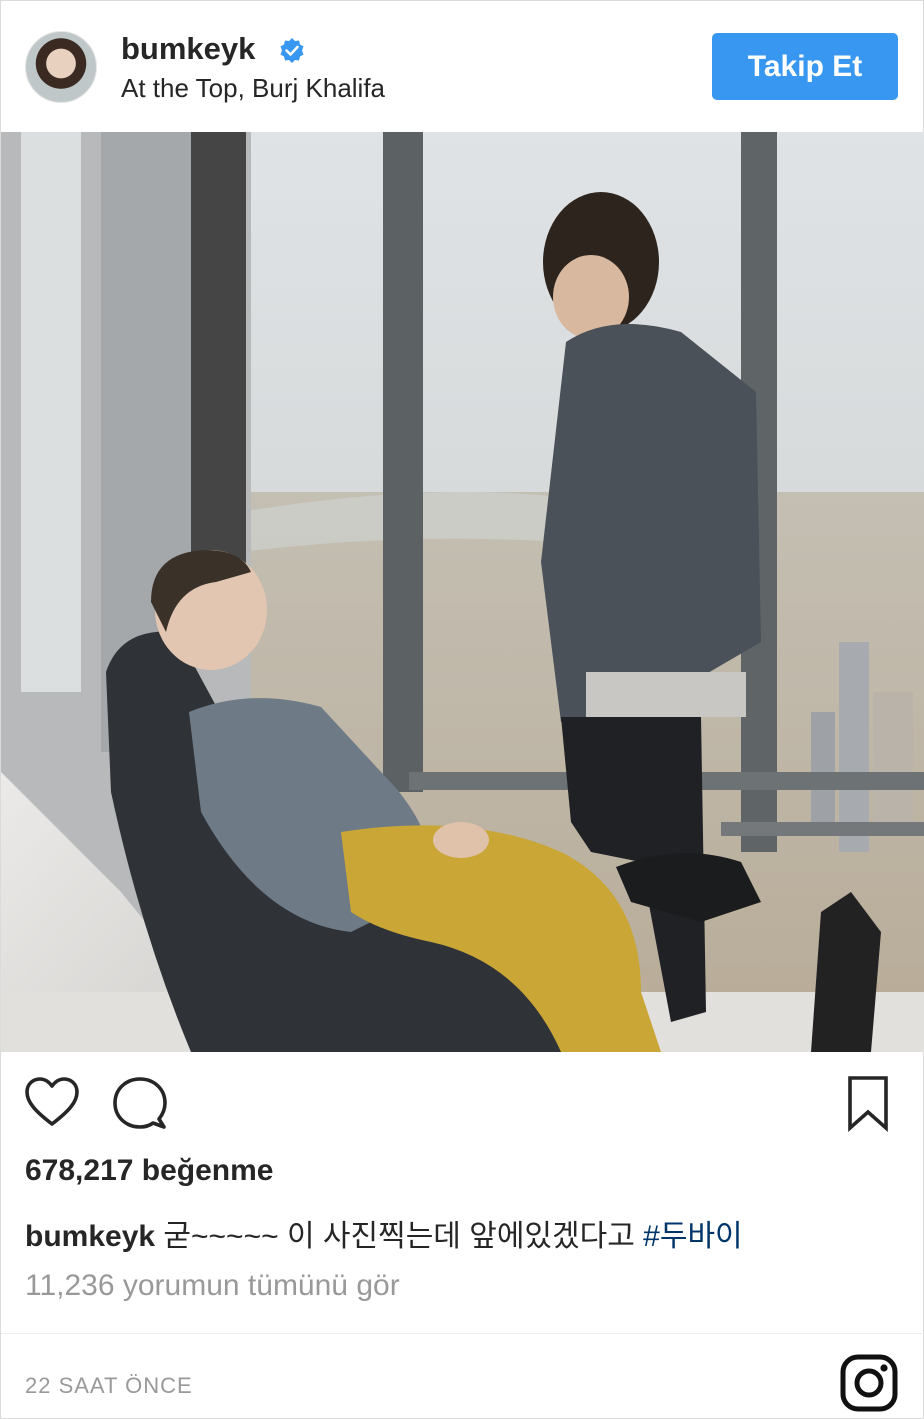 This screenshot has width=924, height=1419. I want to click on caption-text: 굳~~~~~ 이 사진찍는데 앞에있겠다고, so click(399, 1236).